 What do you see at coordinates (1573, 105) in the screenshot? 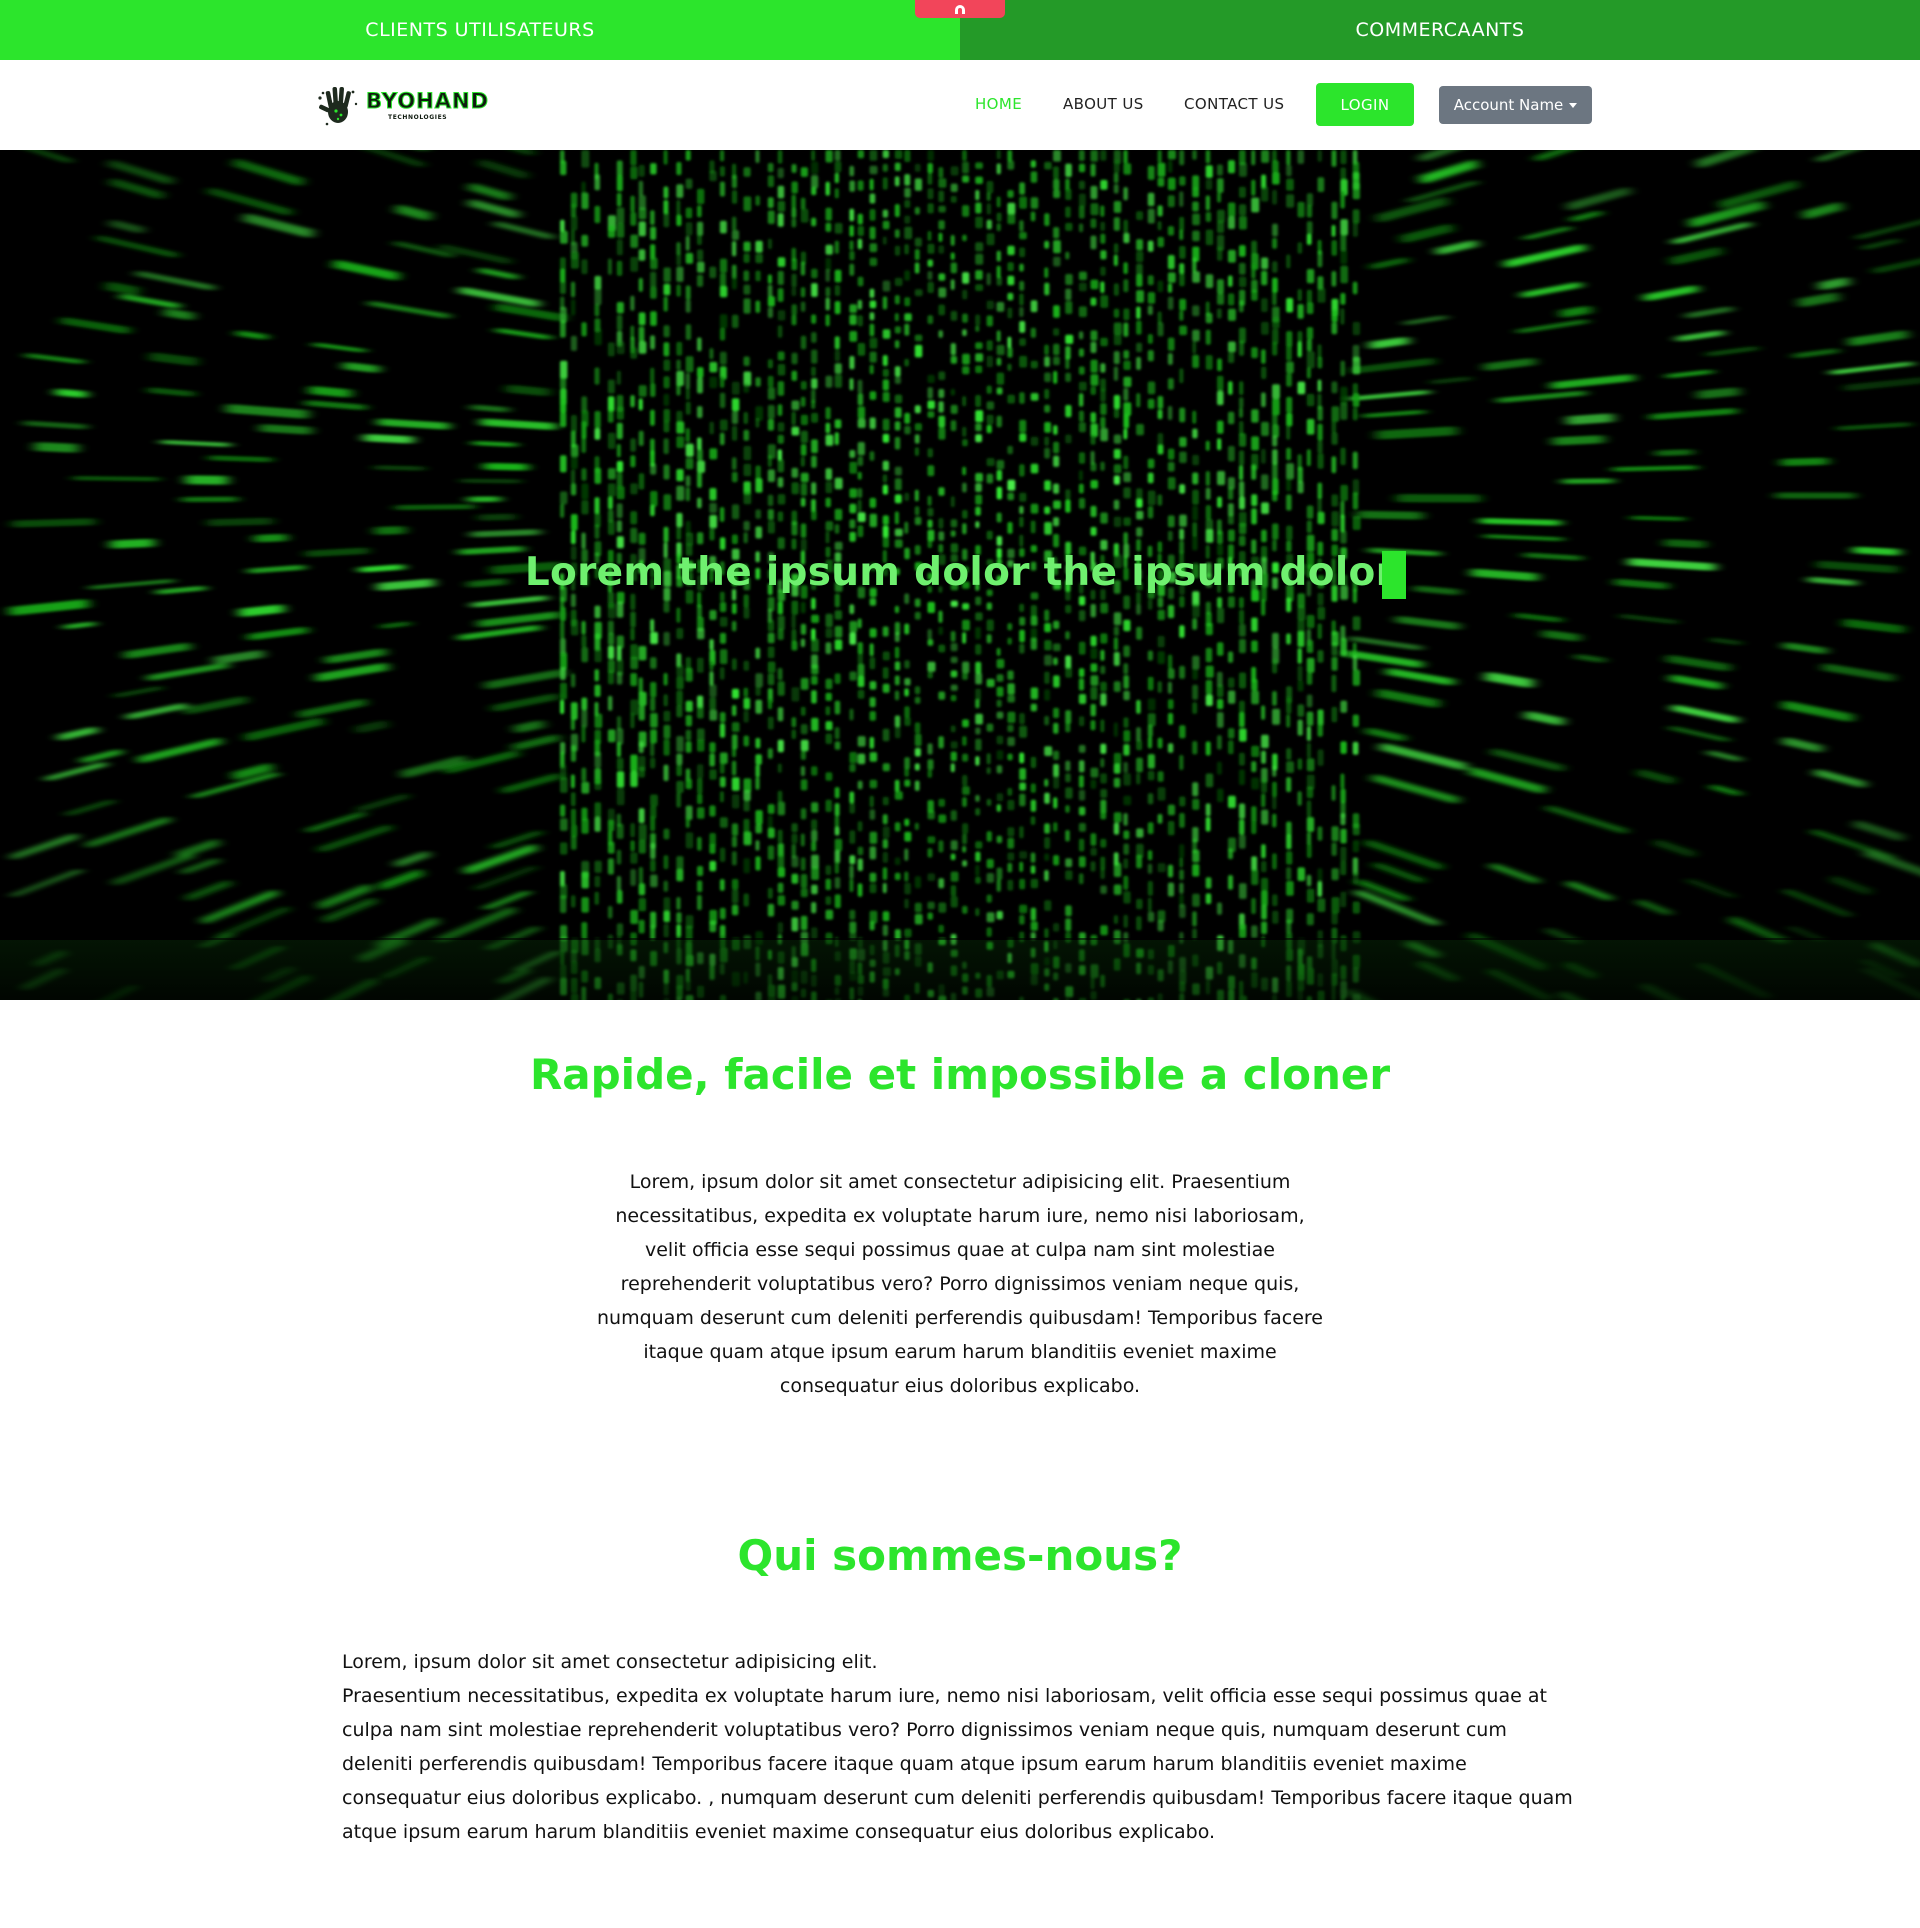
I see `caret-down-icon` at bounding box center [1573, 105].